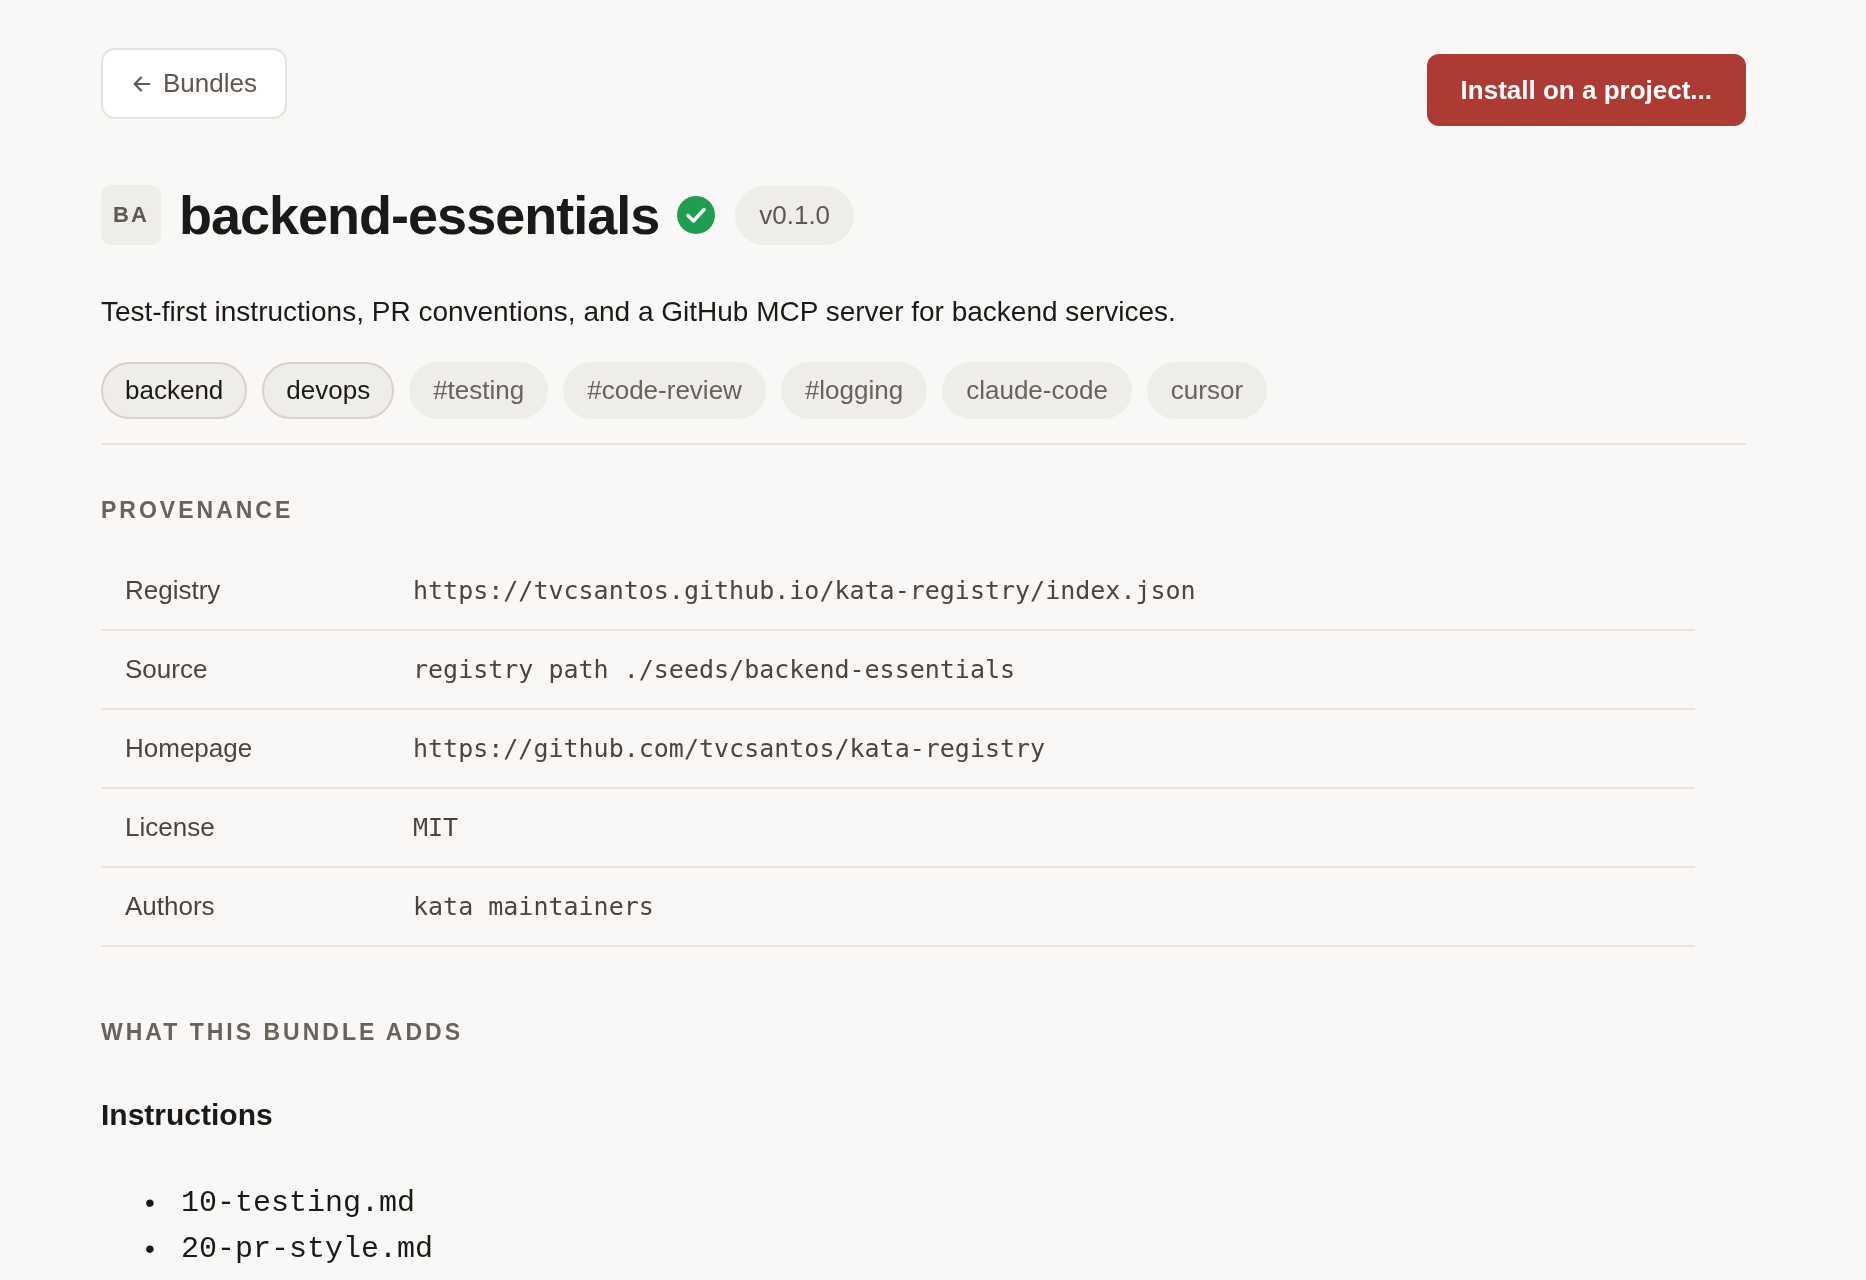  Describe the element at coordinates (189, 748) in the screenshot. I see `field-label: Homepage` at that location.